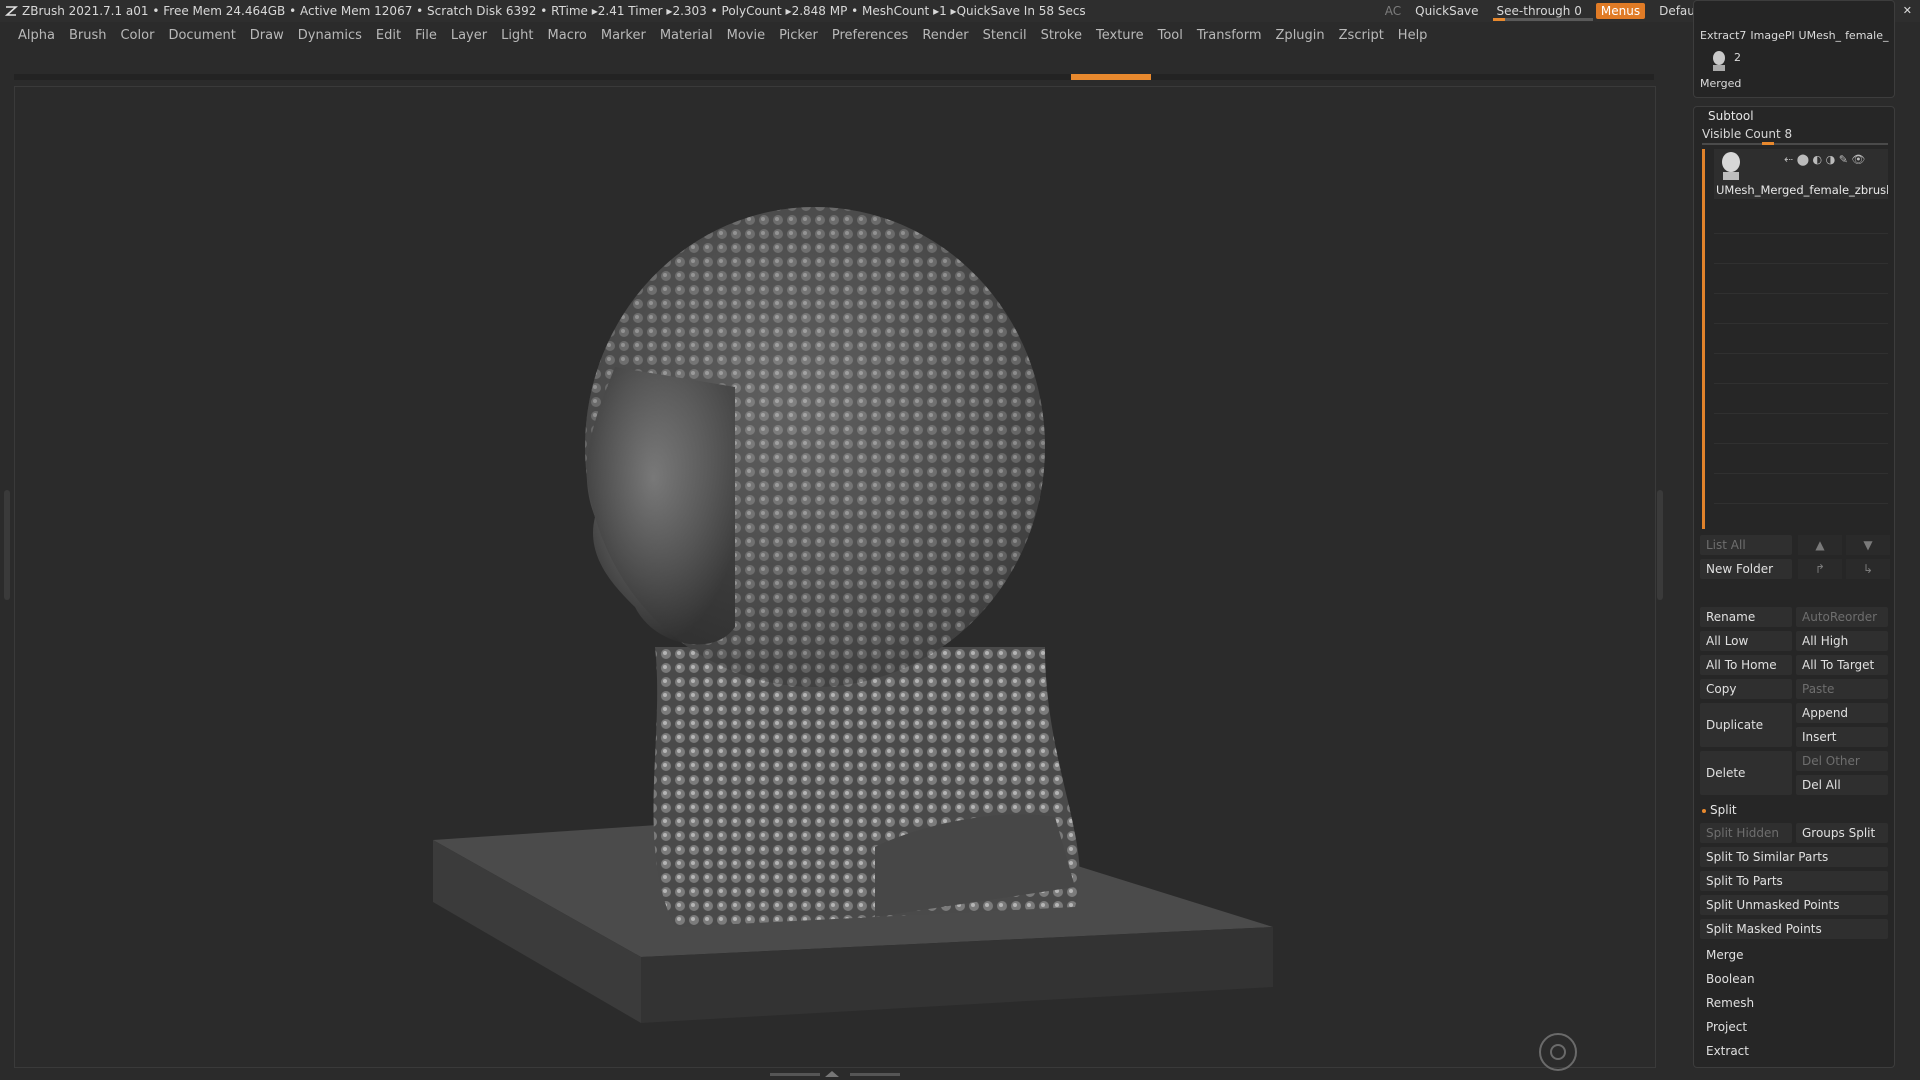  I want to click on rename-button: Rename, so click(1746, 617).